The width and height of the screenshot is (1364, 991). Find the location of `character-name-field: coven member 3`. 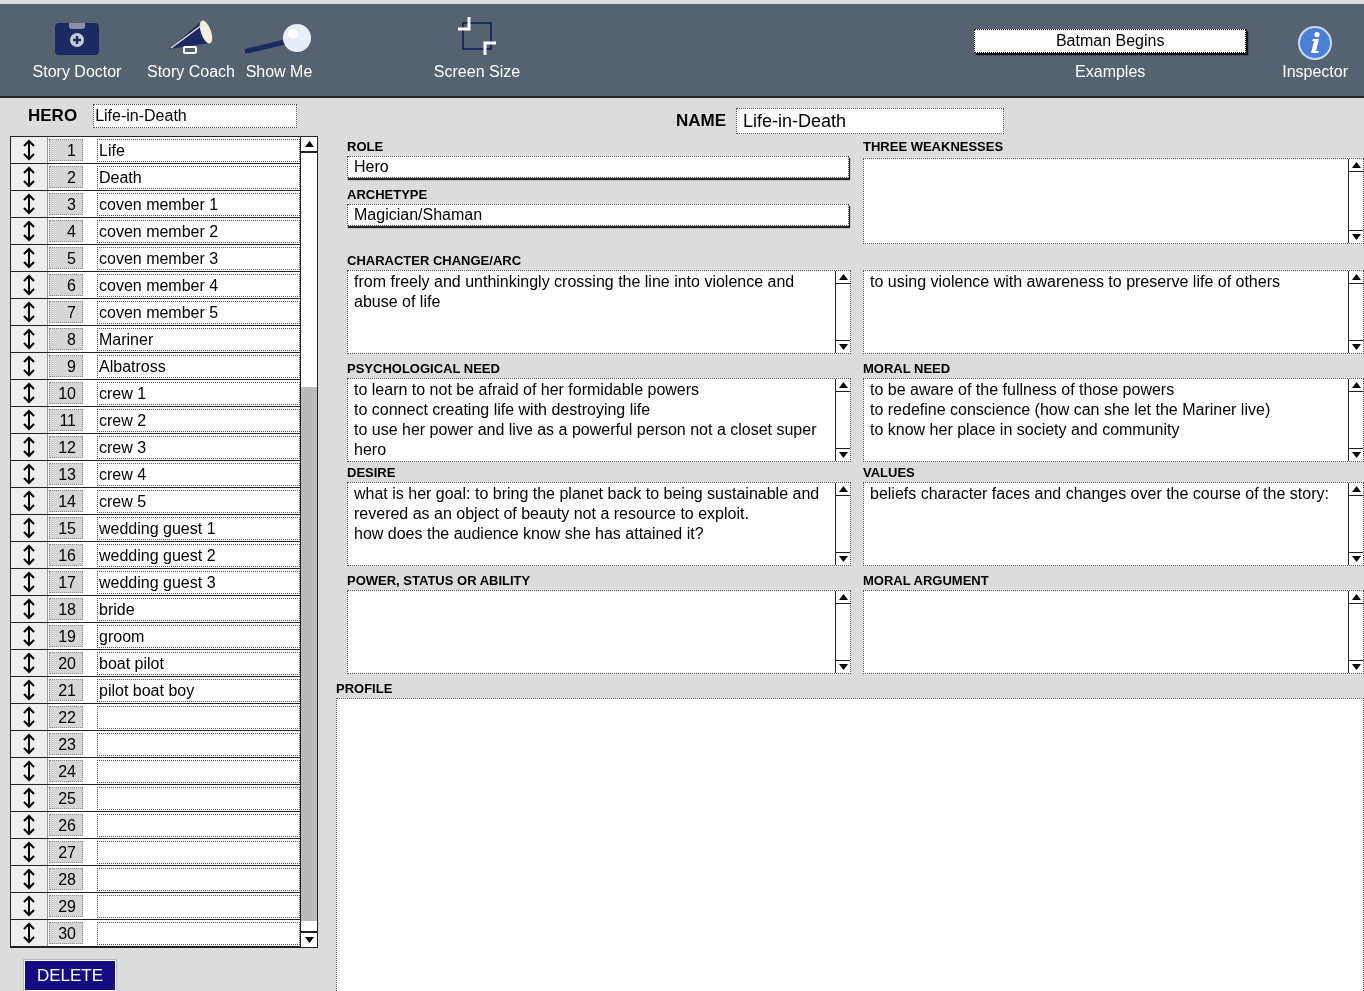

character-name-field: coven member 3 is located at coordinates (198, 258).